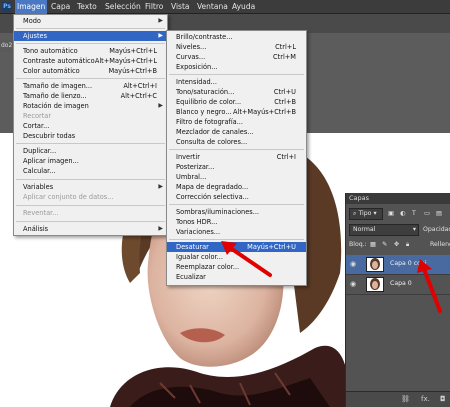  I want to click on menu-item-invertir: Invertir Ctrl+I, so click(236, 157).